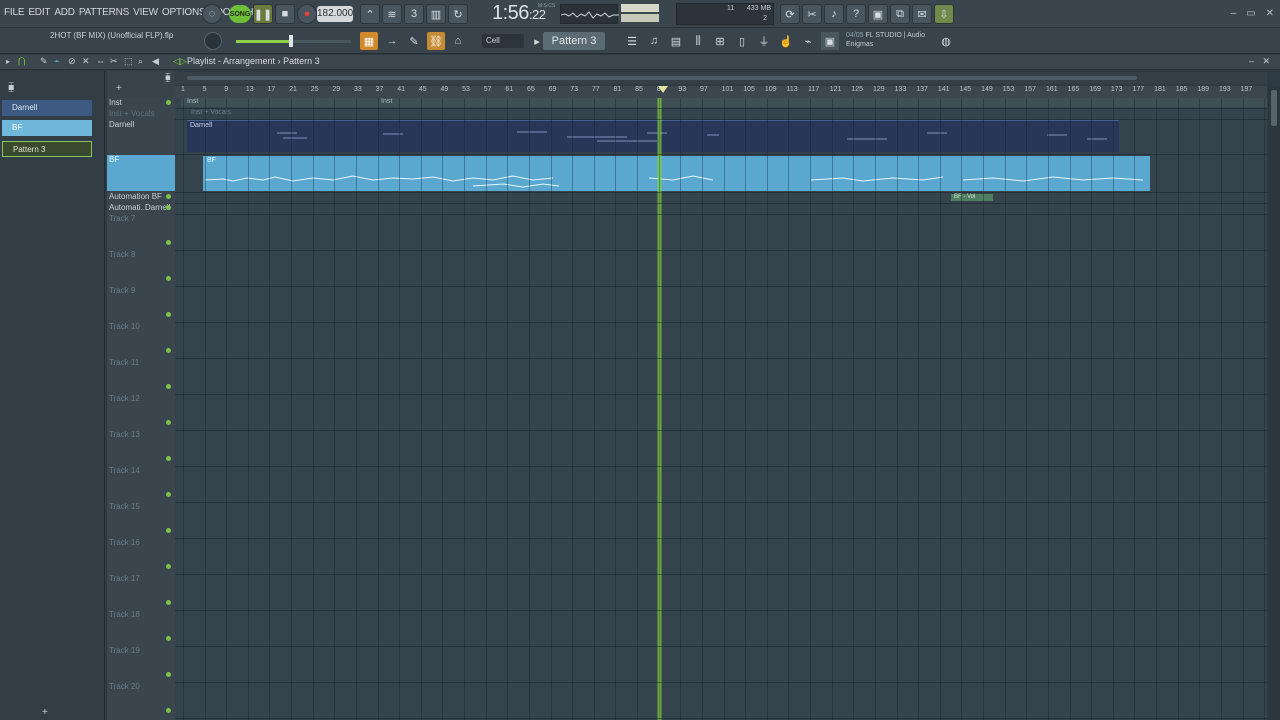 Image resolution: width=1280 pixels, height=720 pixels. What do you see at coordinates (307, 14) in the screenshot?
I see `record-button: ●` at bounding box center [307, 14].